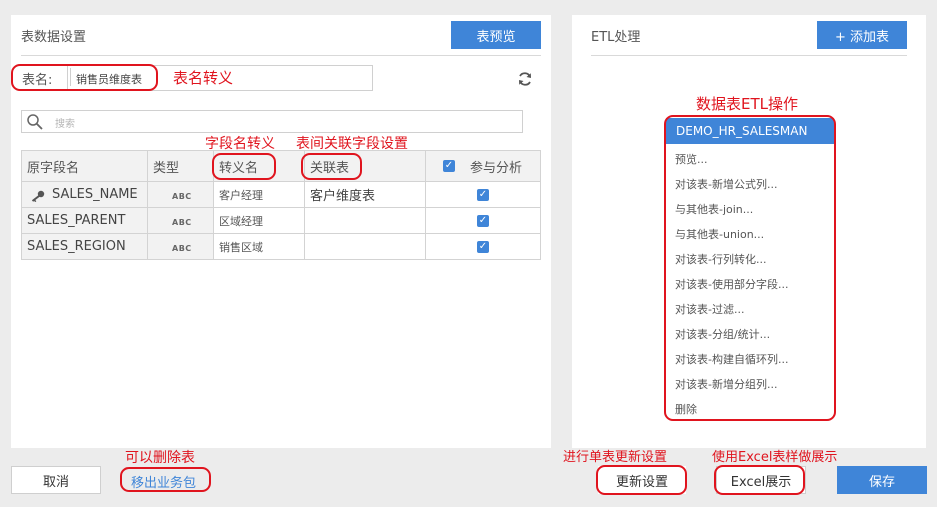  Describe the element at coordinates (238, 246) in the screenshot. I see `table-cell-alias: 销售区域` at that location.